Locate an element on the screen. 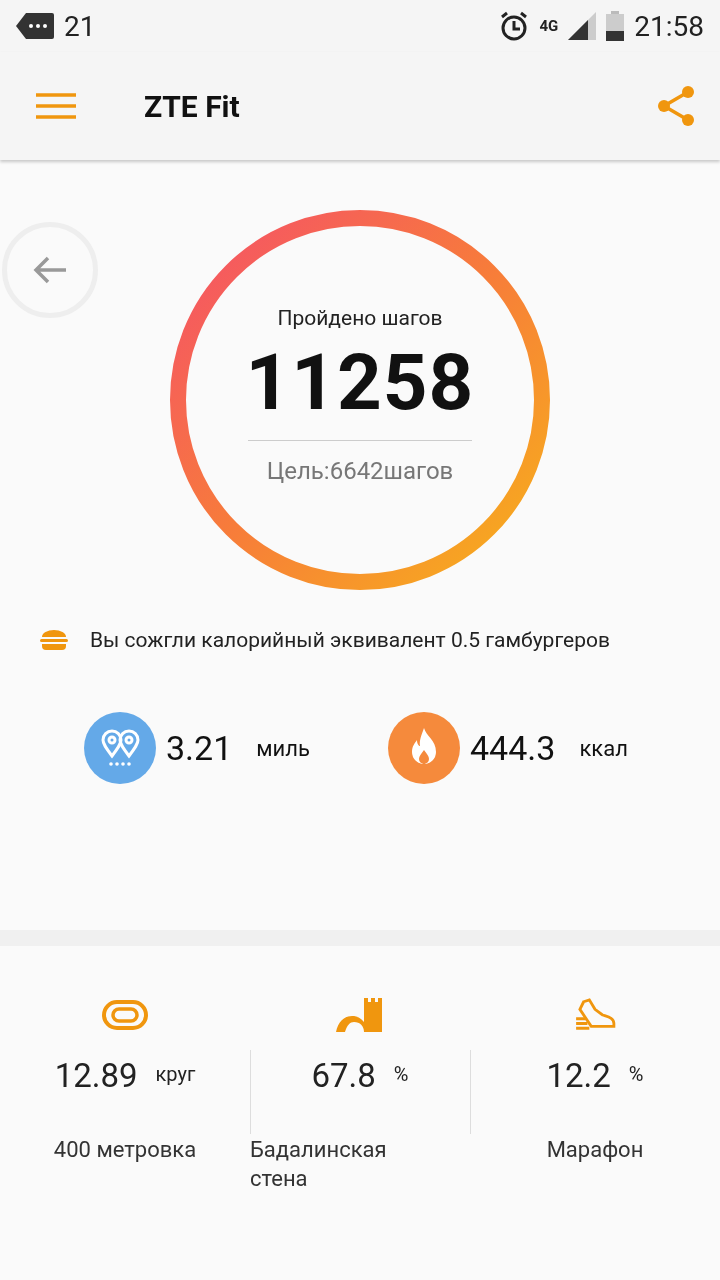  shoe-icon is located at coordinates (595, 1015).